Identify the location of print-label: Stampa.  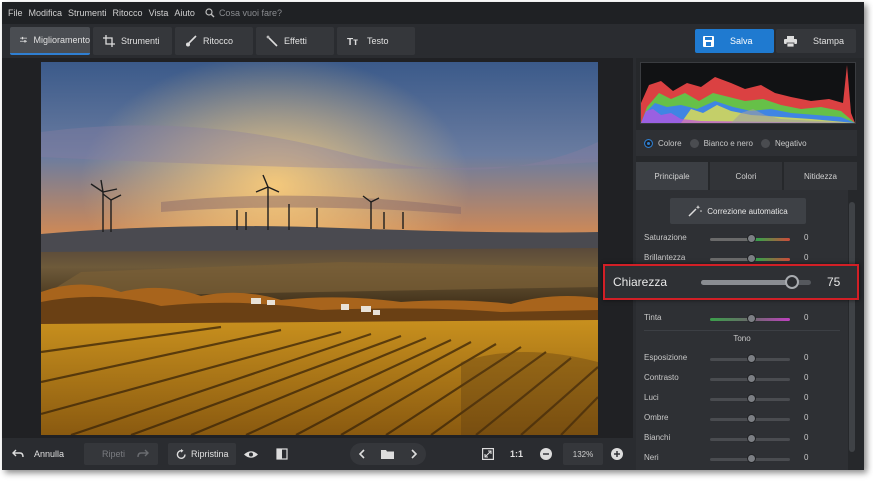
(829, 41).